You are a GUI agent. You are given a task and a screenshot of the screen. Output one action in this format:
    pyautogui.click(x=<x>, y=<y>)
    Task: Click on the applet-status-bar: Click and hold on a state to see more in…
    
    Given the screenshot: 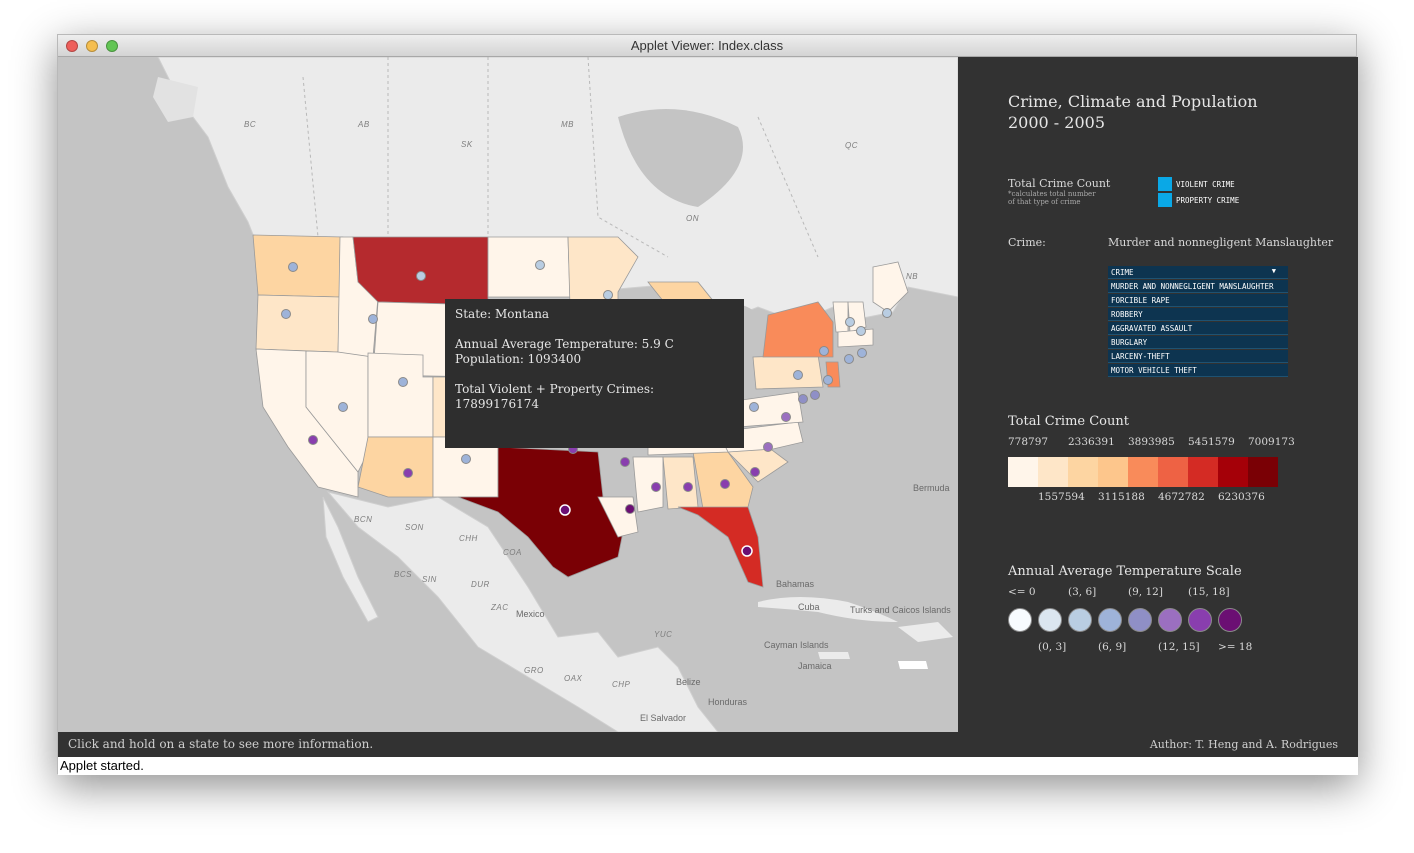 What is the action you would take?
    pyautogui.click(x=708, y=744)
    